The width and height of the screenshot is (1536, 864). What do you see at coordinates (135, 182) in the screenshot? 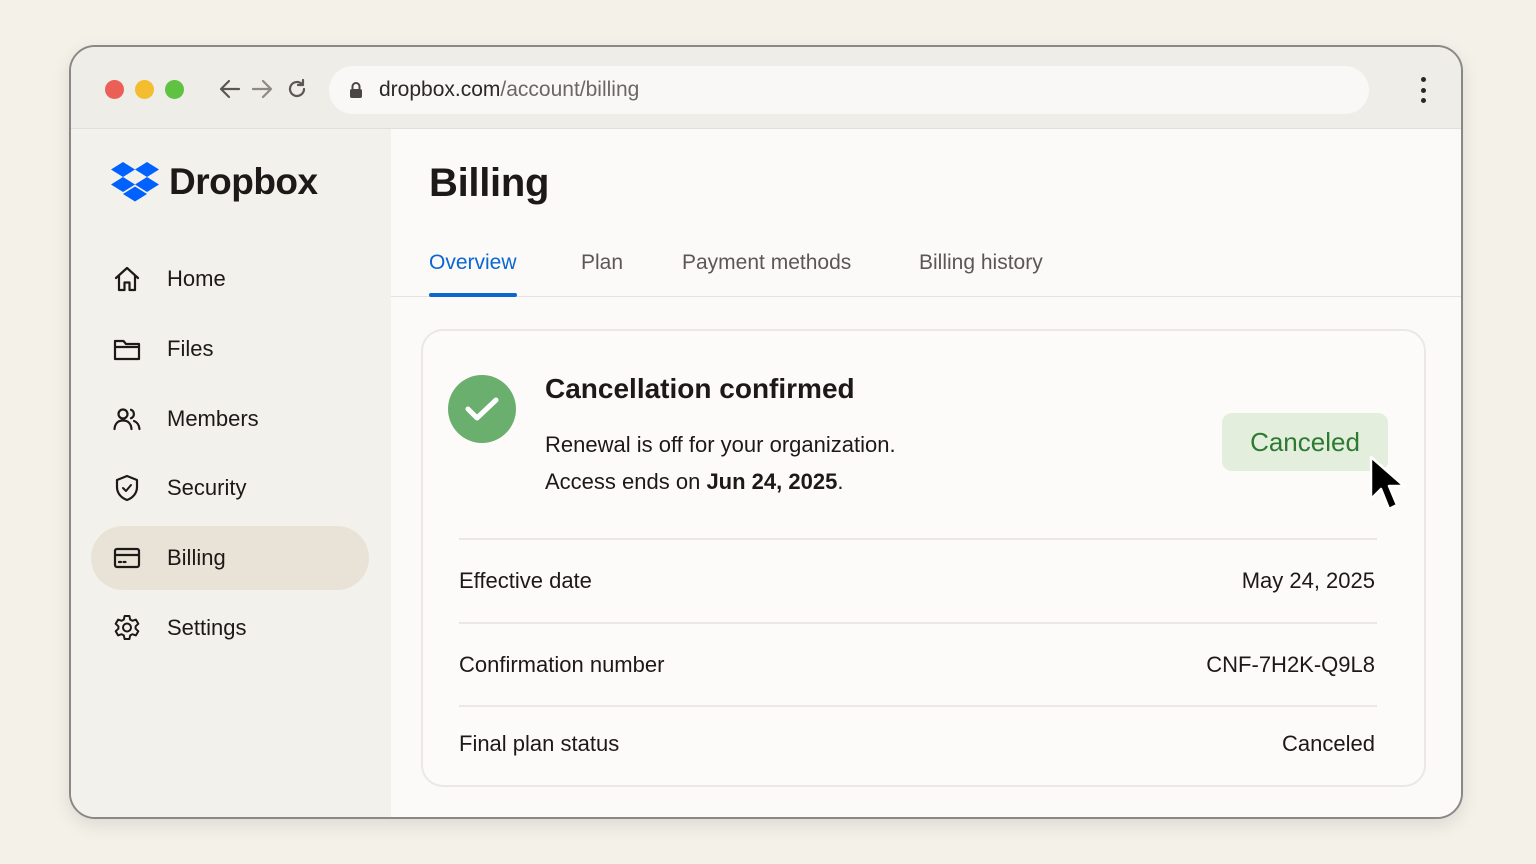
I see `dropbox-logo-icon` at bounding box center [135, 182].